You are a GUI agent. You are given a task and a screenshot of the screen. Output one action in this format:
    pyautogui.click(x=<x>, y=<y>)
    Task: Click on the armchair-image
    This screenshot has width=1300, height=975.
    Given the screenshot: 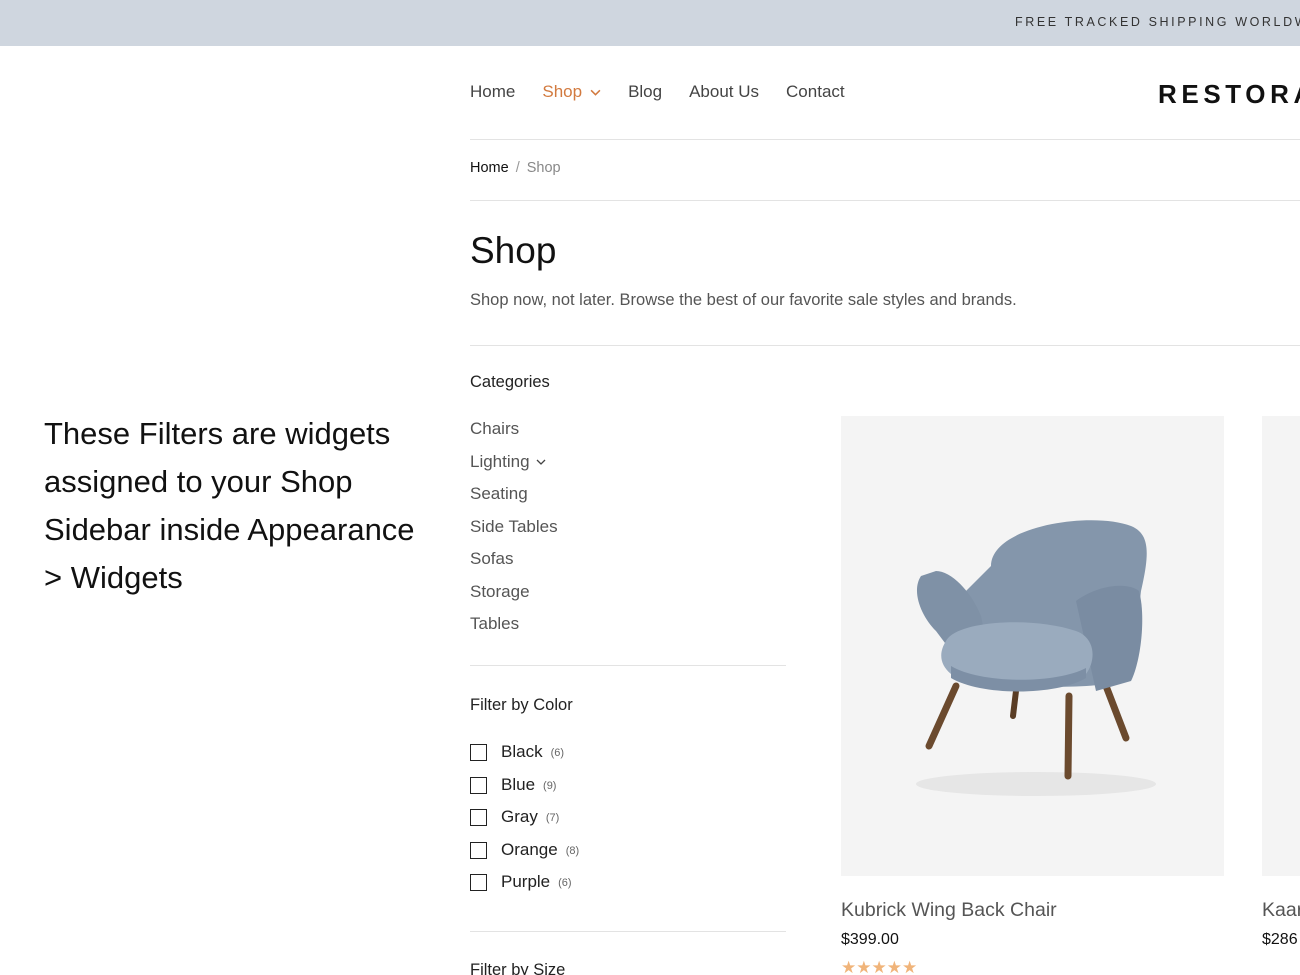 What is the action you would take?
    pyautogui.click(x=1036, y=658)
    